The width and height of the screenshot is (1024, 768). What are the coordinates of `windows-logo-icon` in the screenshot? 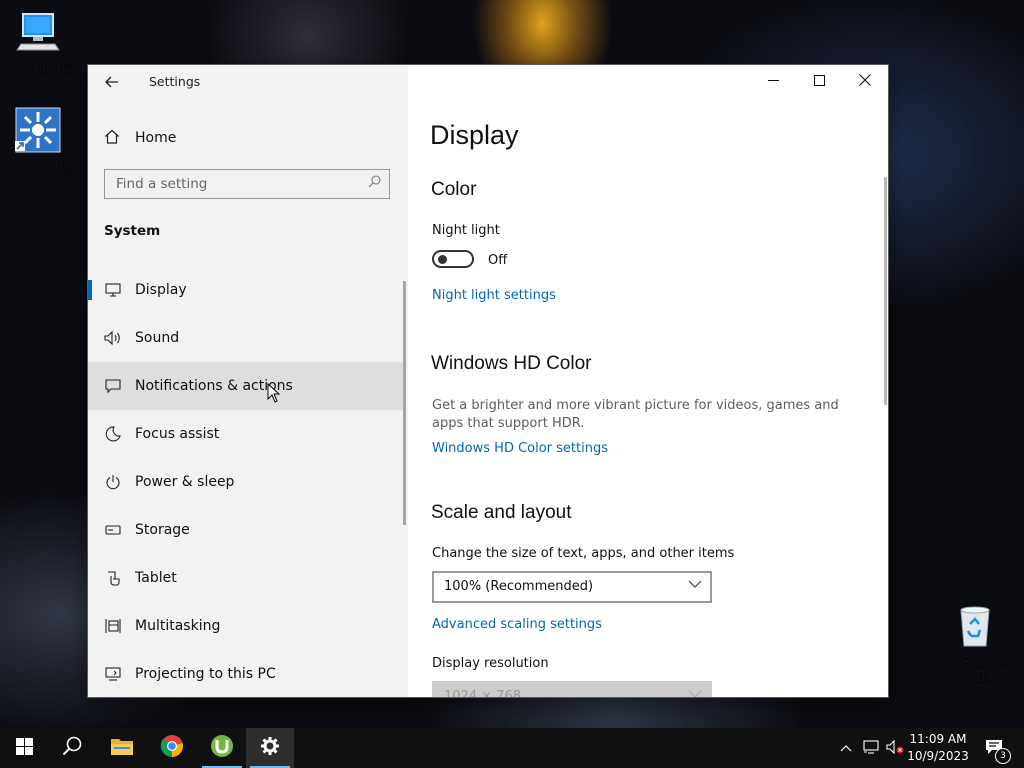 It's located at (24, 748).